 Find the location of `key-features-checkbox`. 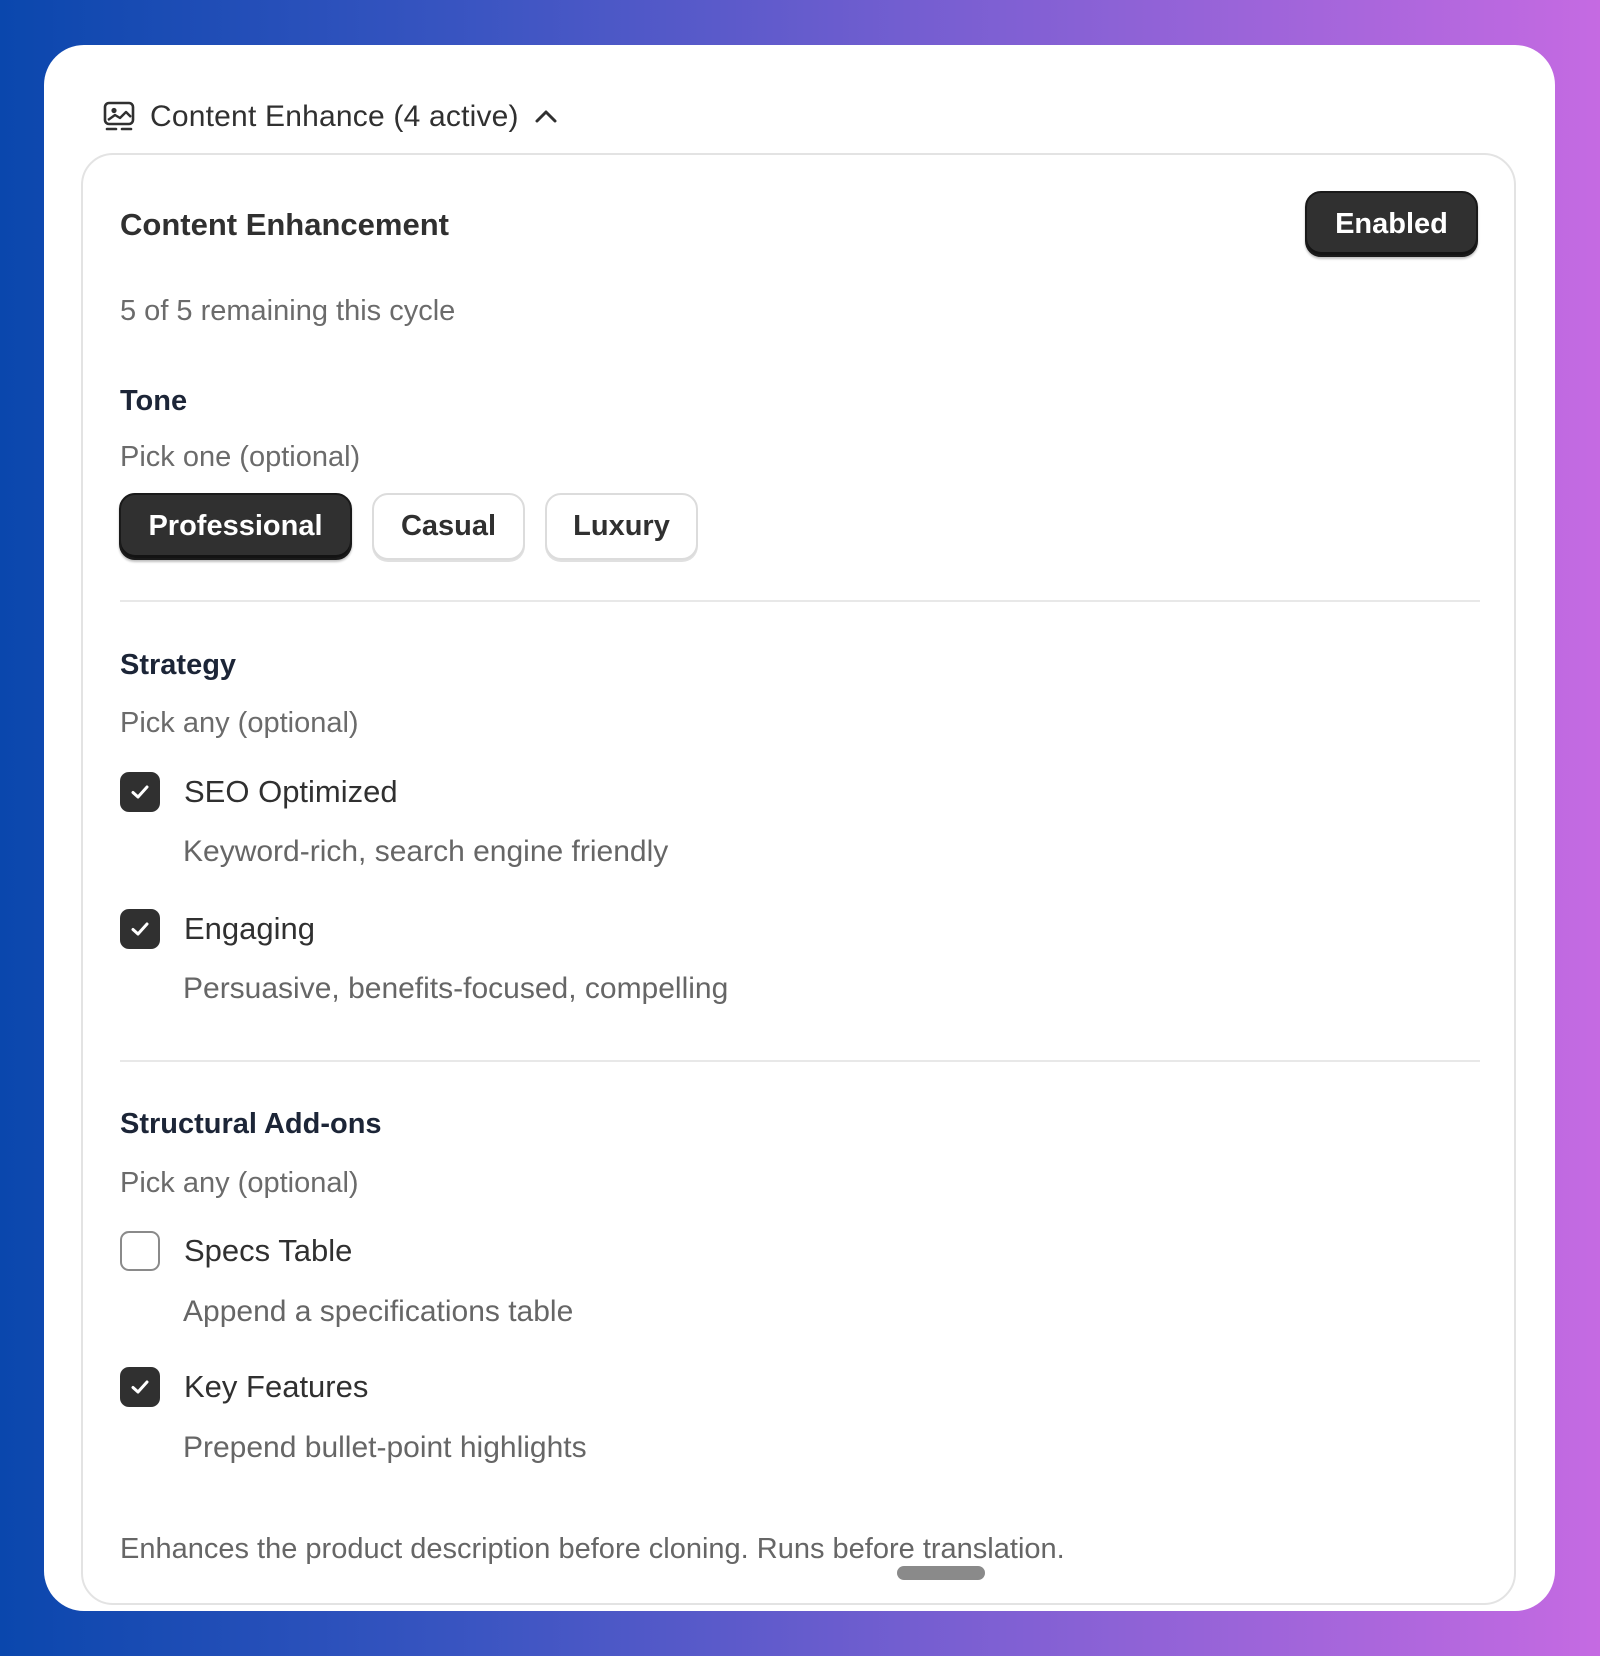

key-features-checkbox is located at coordinates (140, 1387).